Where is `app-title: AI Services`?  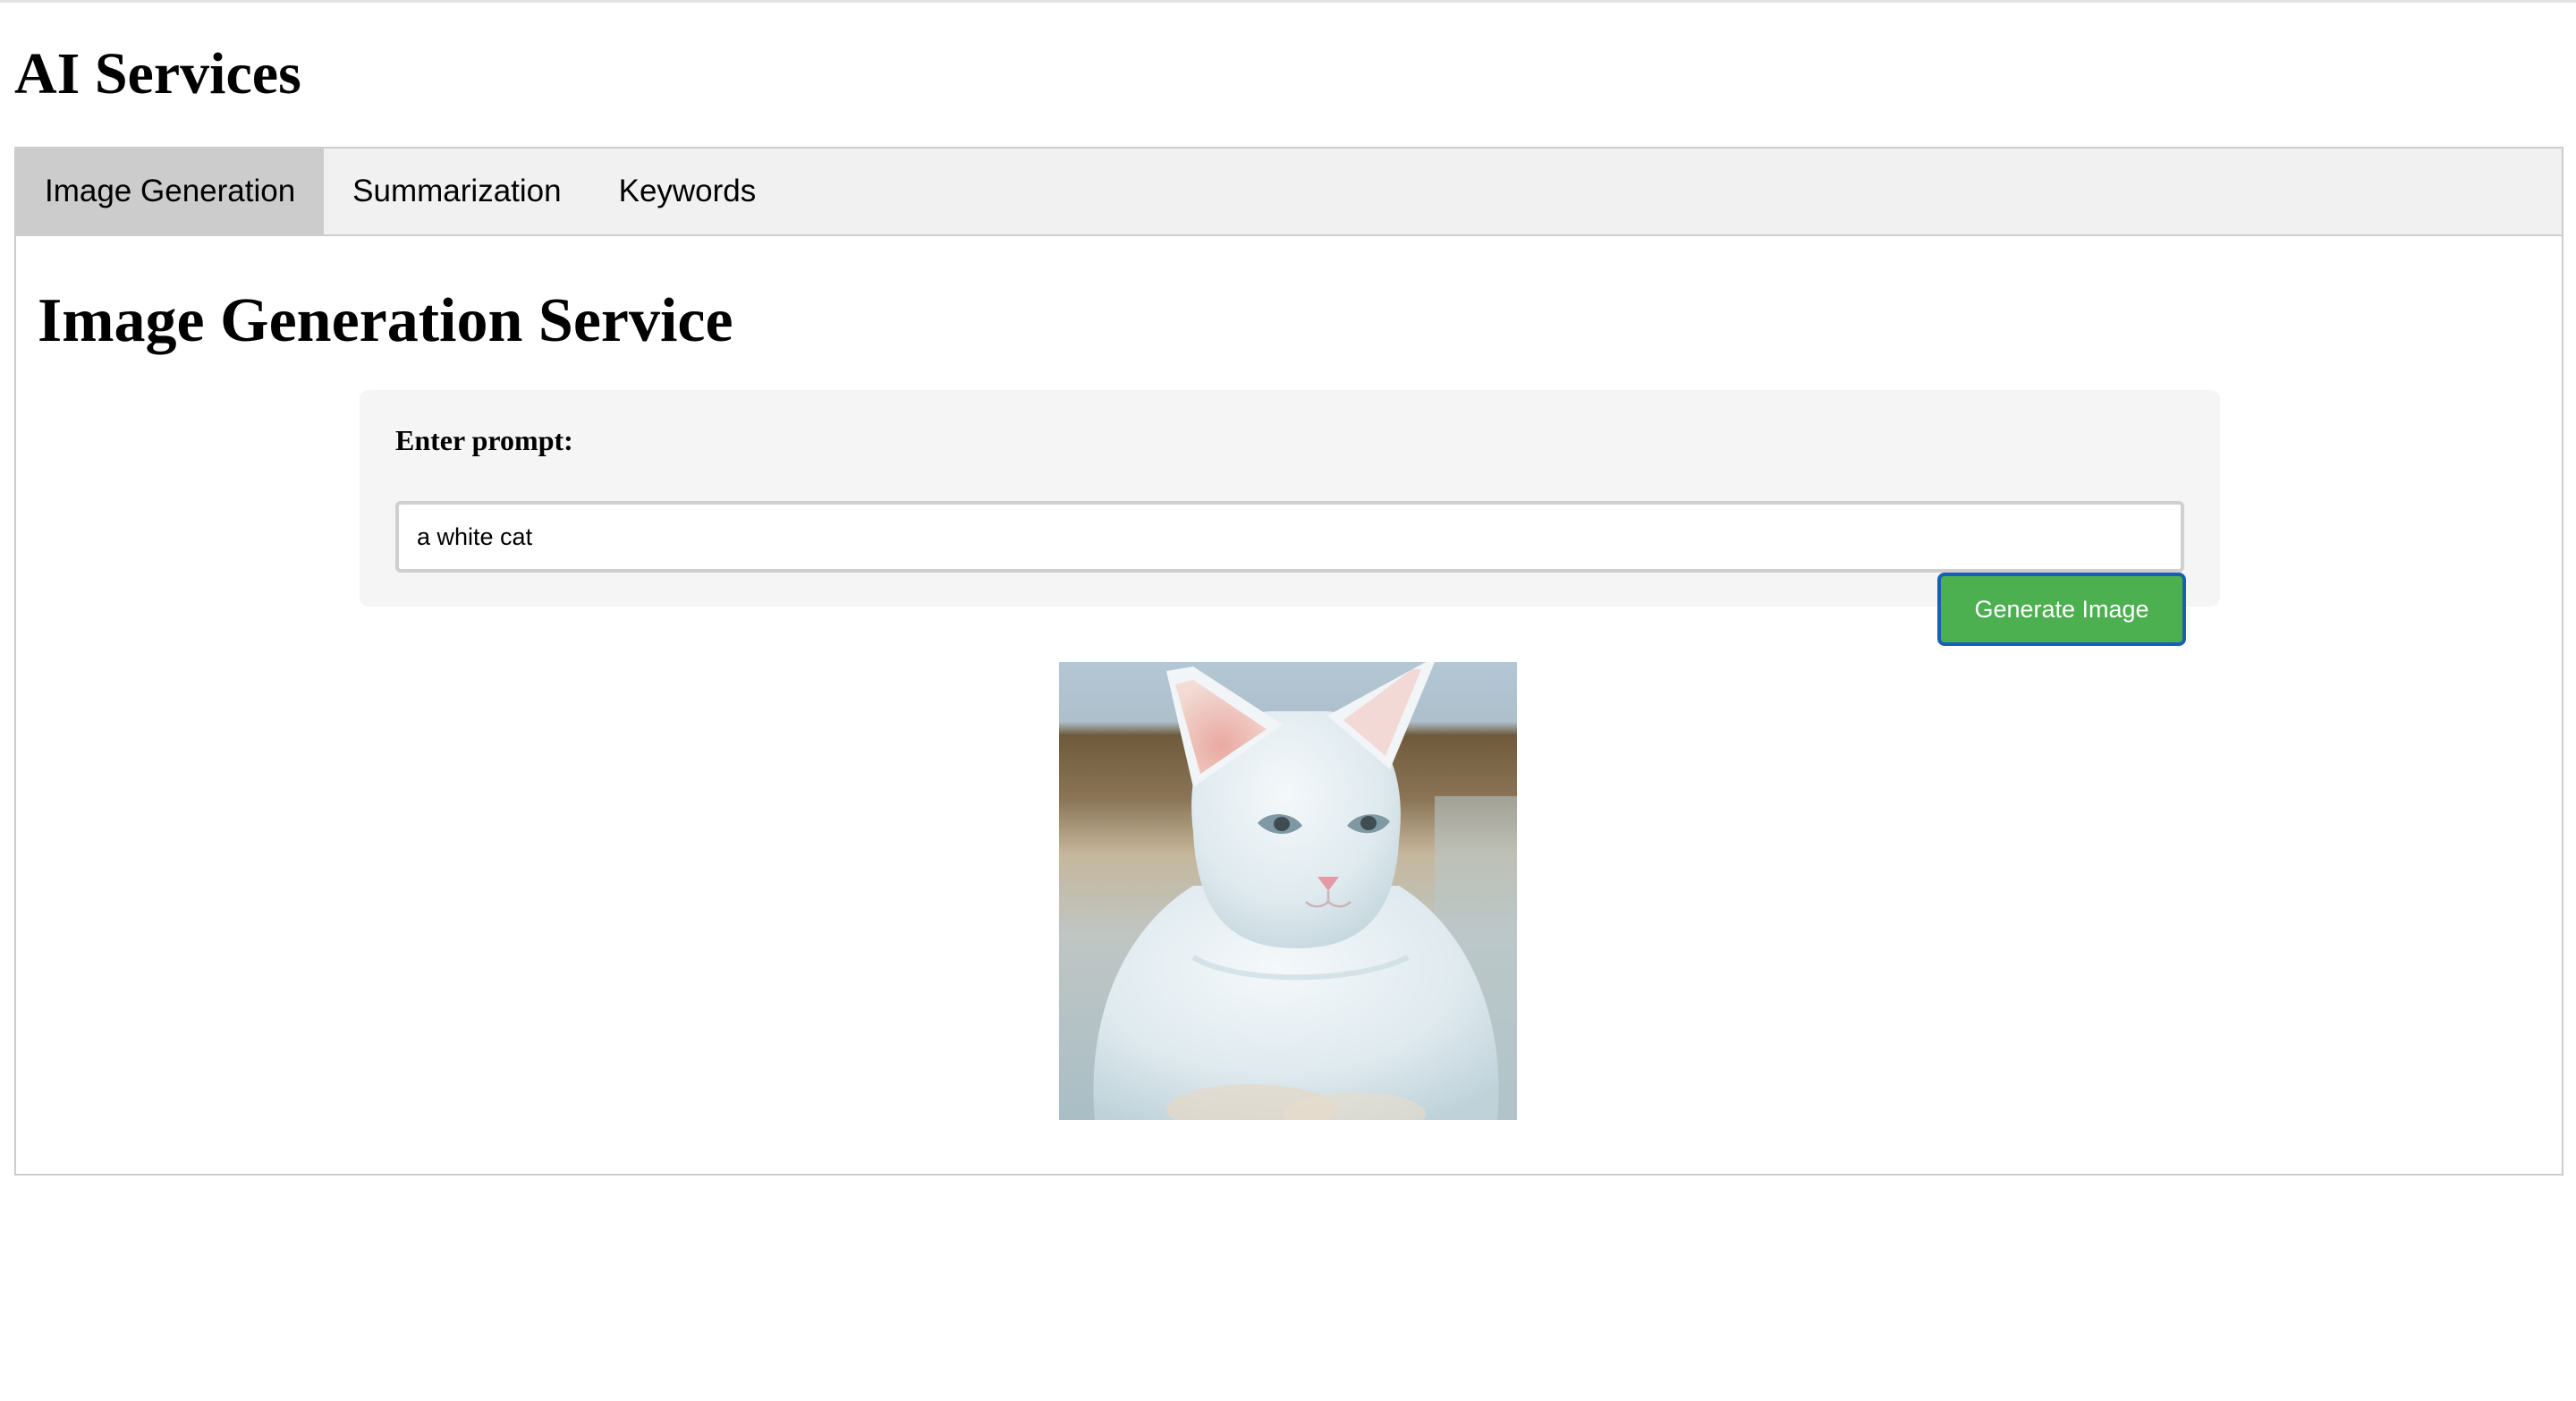 app-title: AI Services is located at coordinates (157, 73).